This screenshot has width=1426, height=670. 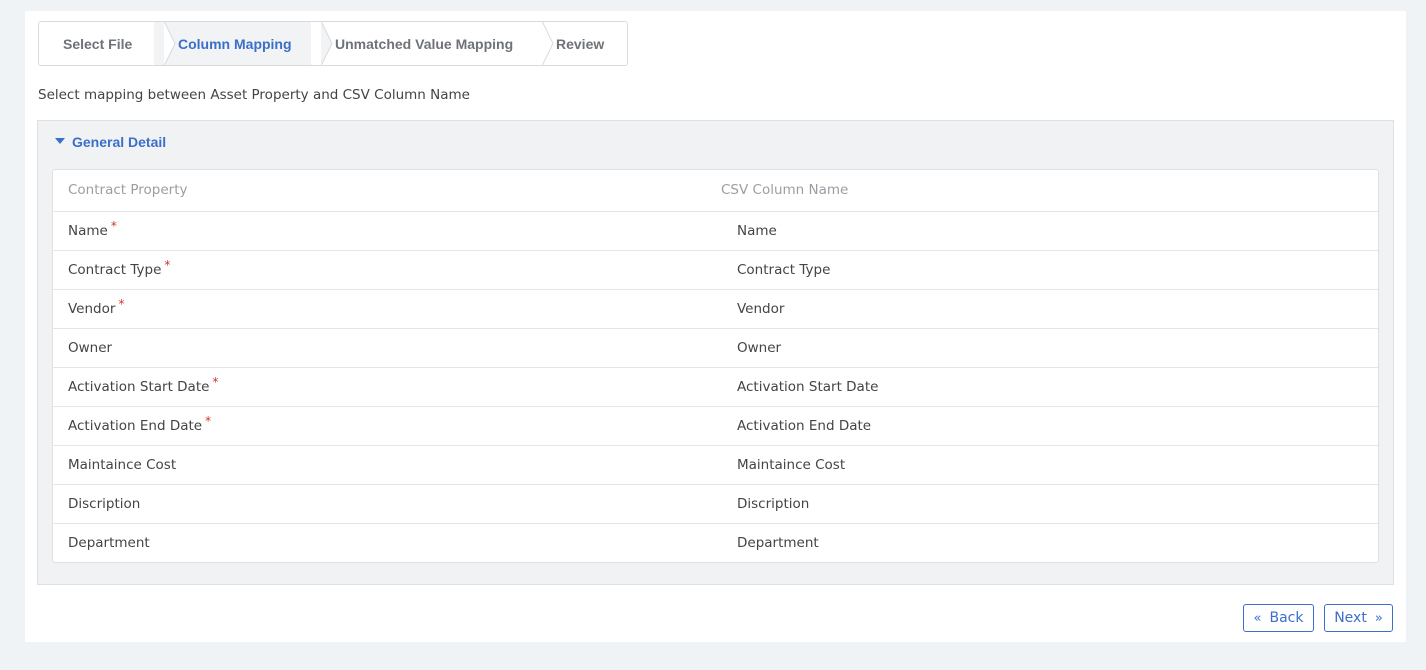 What do you see at coordinates (715, 231) in the screenshot?
I see `table-row: Name * Name` at bounding box center [715, 231].